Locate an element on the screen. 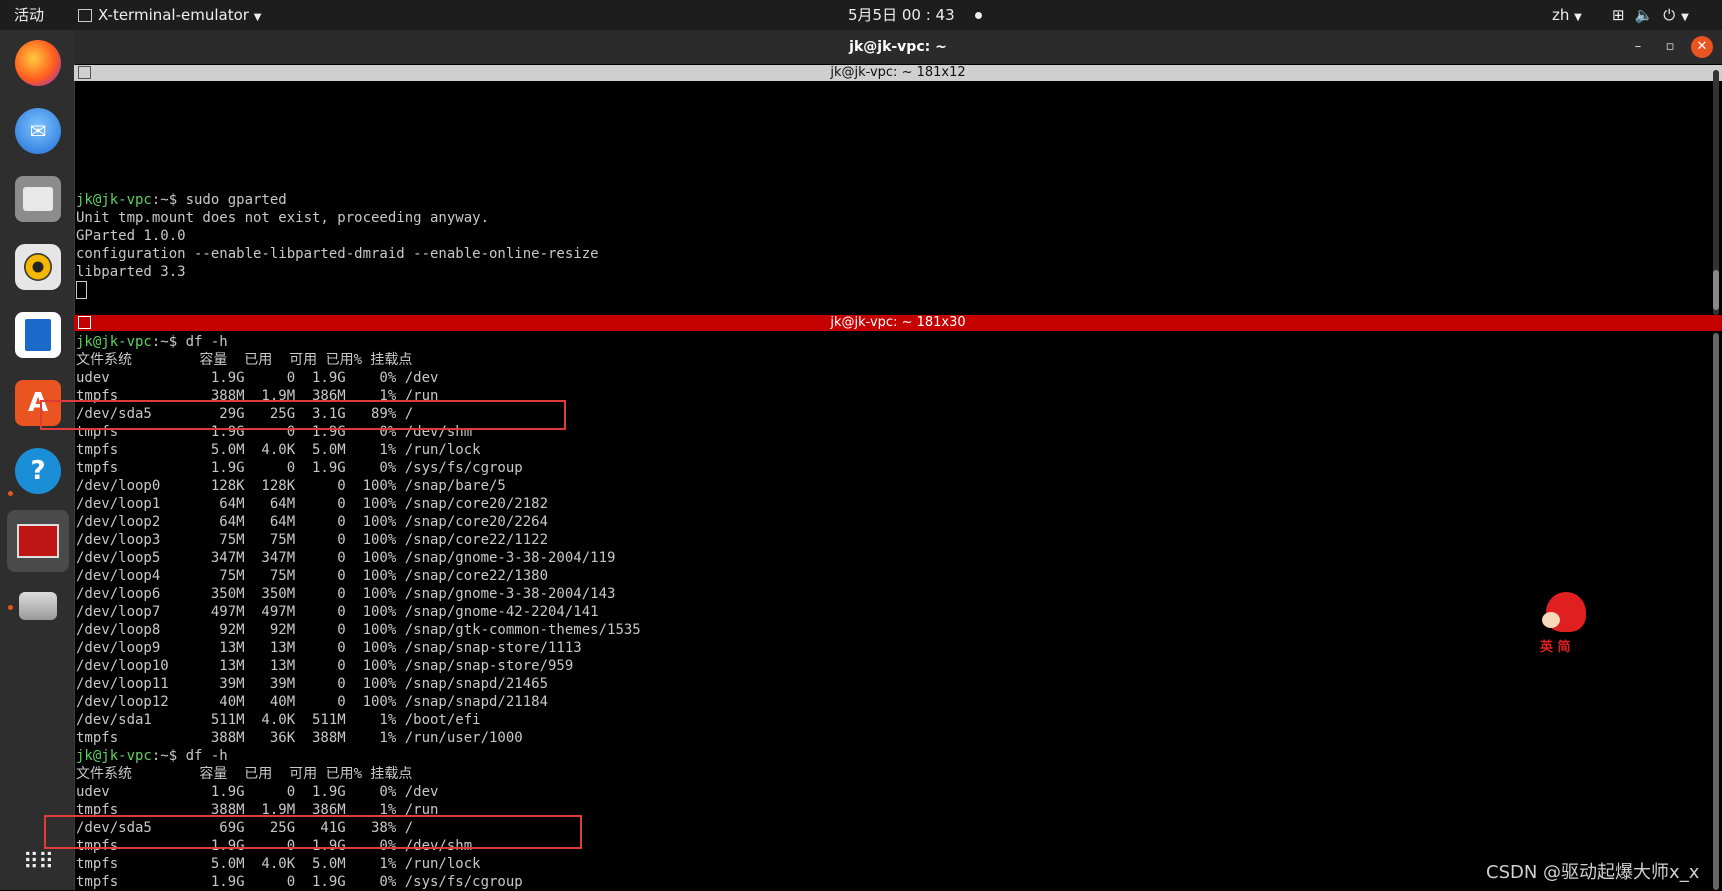 Image resolution: width=1722 pixels, height=891 pixels. pane-title-bottom: jk@jk-vpc: ~ 181x30 is located at coordinates (898, 322).